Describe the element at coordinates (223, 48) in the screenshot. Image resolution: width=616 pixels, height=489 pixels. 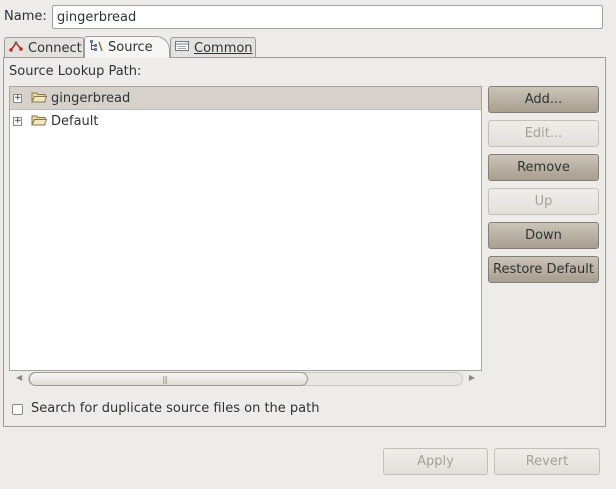
I see `tab-common-label: Common` at that location.